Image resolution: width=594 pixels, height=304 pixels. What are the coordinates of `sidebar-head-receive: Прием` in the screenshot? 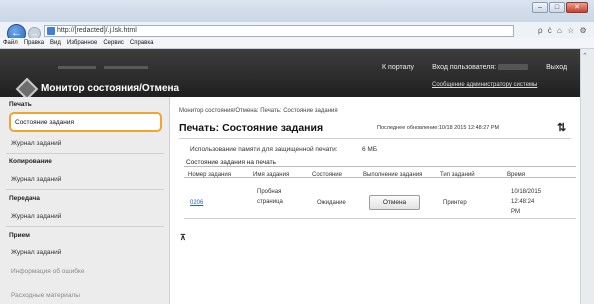 It's located at (19, 235).